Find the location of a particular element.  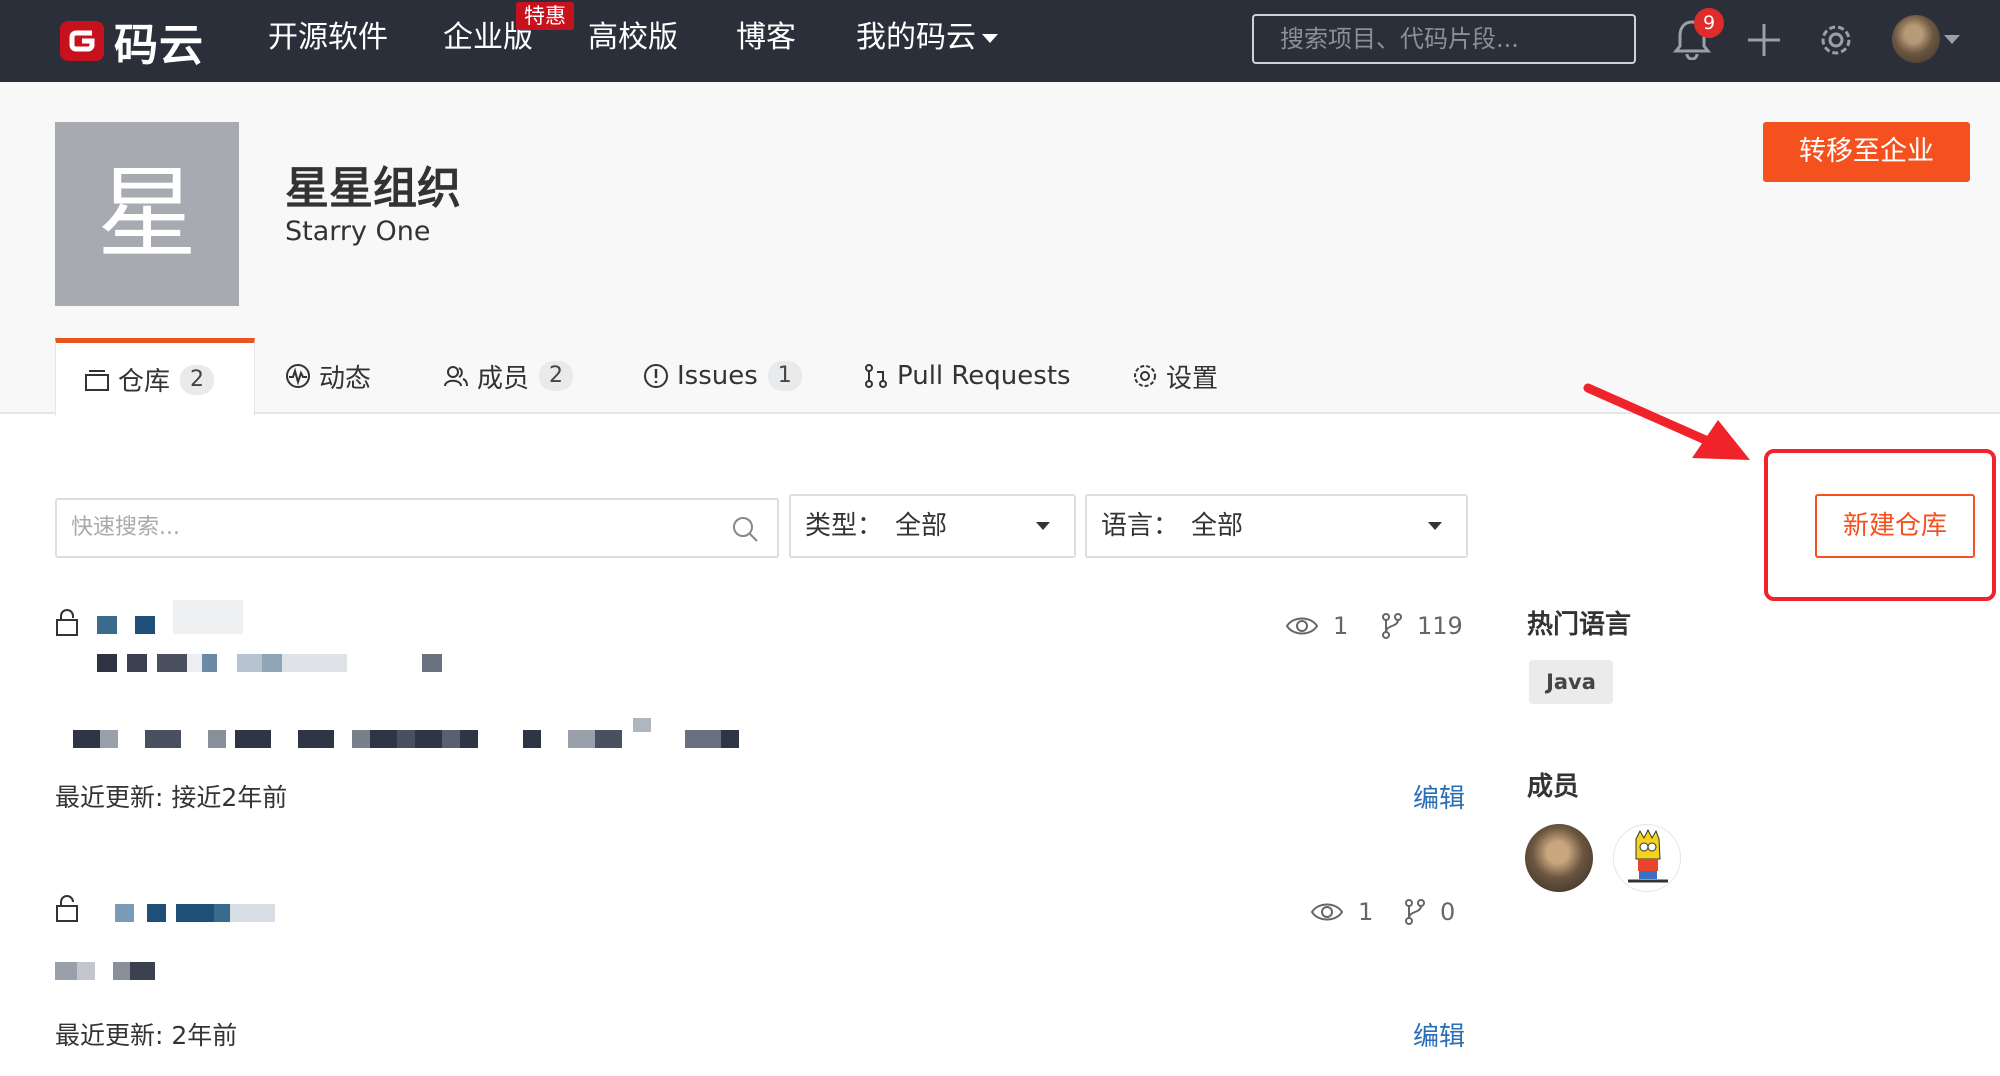

logo: 码云 is located at coordinates (131, 42).